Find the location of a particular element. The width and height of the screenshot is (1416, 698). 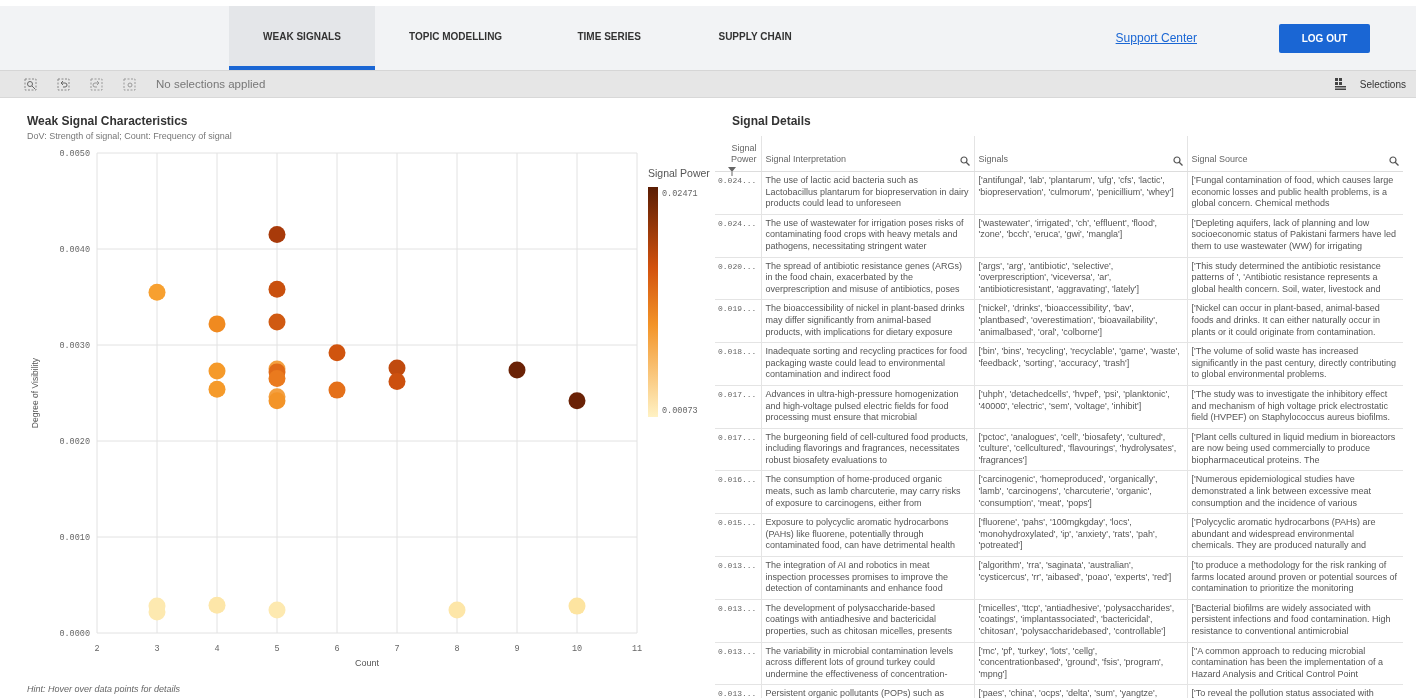

x-tick-label: 8 is located at coordinates (457, 649).